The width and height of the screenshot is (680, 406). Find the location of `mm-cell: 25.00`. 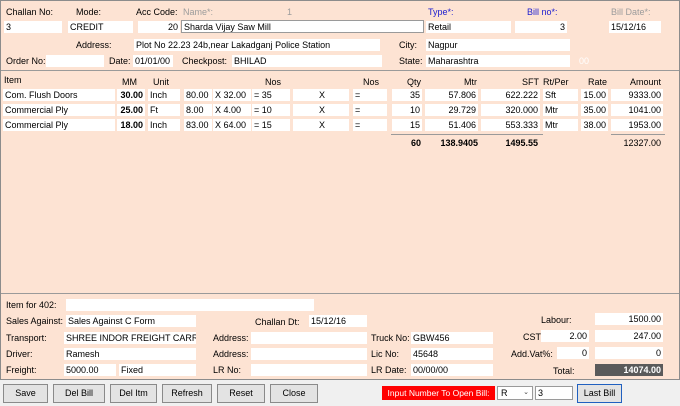

mm-cell: 25.00 is located at coordinates (131, 110).